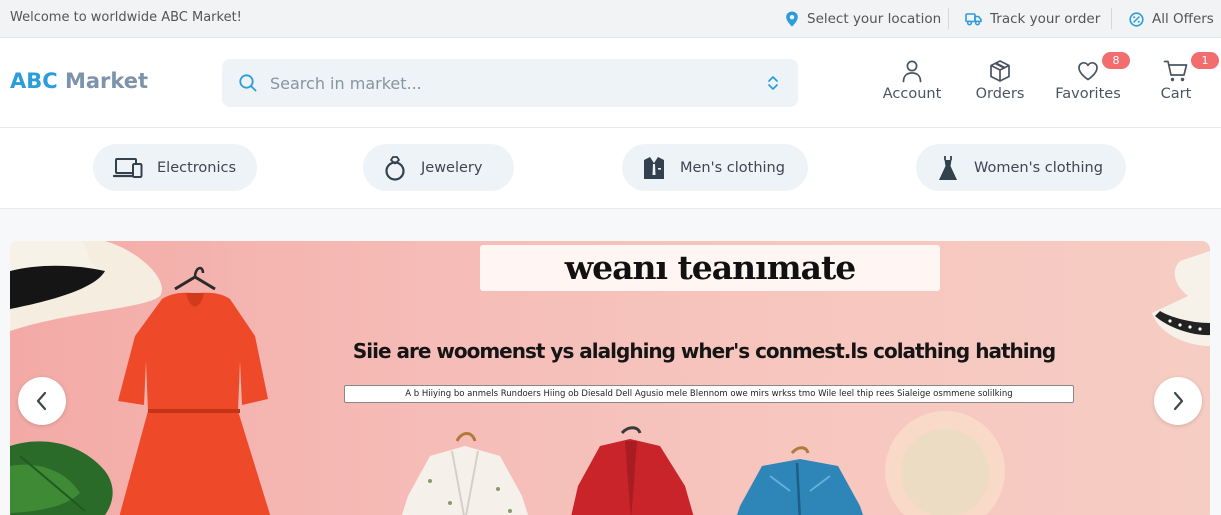 Image resolution: width=1221 pixels, height=515 pixels. Describe the element at coordinates (1176, 94) in the screenshot. I see `cart-label: Cart` at that location.